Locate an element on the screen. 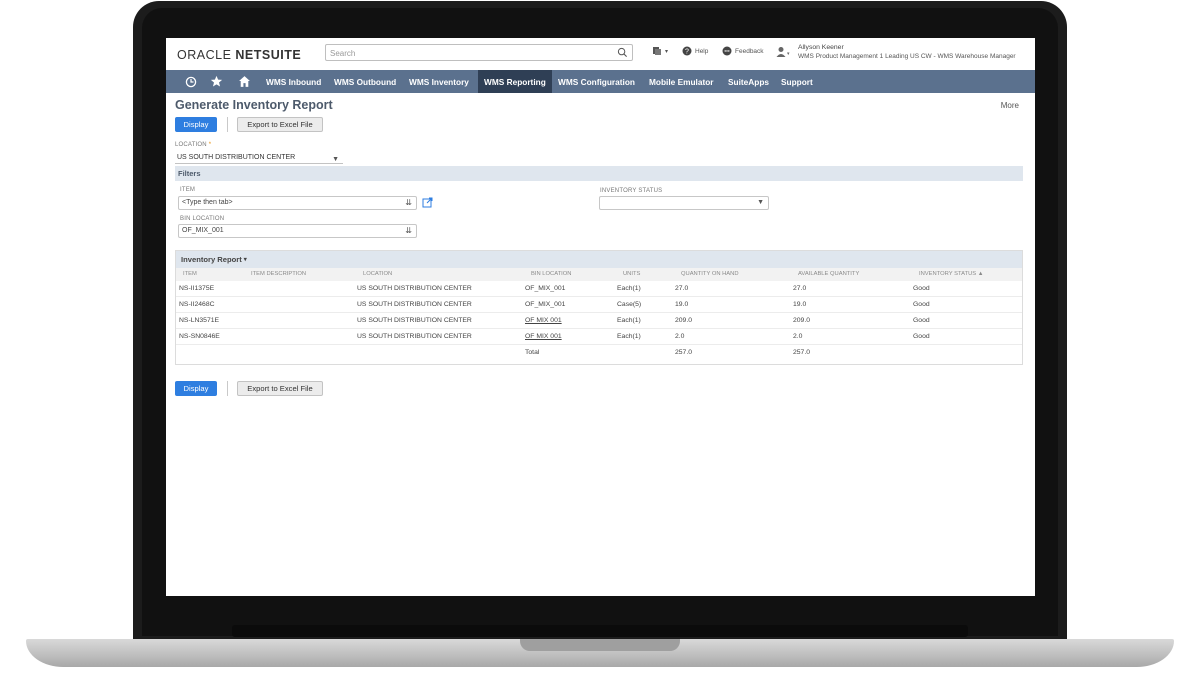 The width and height of the screenshot is (1200, 675). col-item-description: ITEM DESCRIPTION is located at coordinates (278, 274).